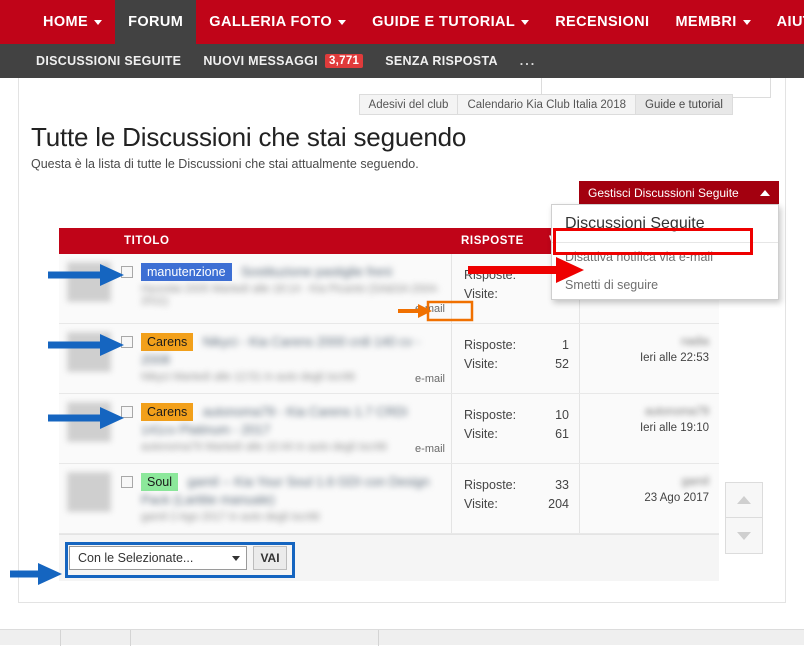 This screenshot has width=804, height=646. I want to click on tab-label: Calendario Kia Club Italia 2018, so click(546, 104).